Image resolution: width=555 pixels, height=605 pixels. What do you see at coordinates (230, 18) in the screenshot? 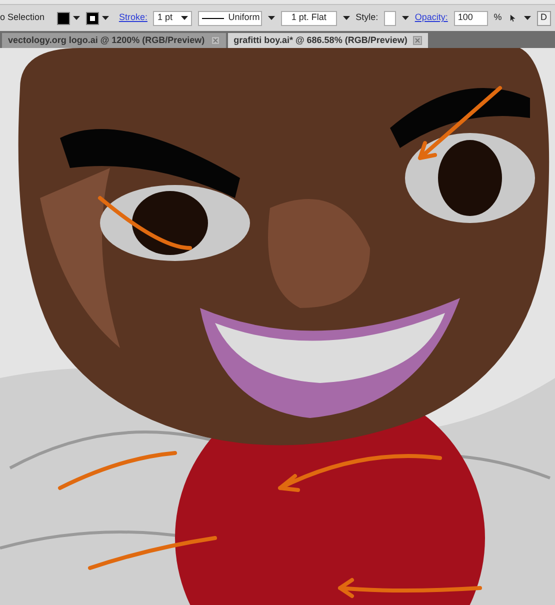
I see `profile-dropdown: Uniform` at bounding box center [230, 18].